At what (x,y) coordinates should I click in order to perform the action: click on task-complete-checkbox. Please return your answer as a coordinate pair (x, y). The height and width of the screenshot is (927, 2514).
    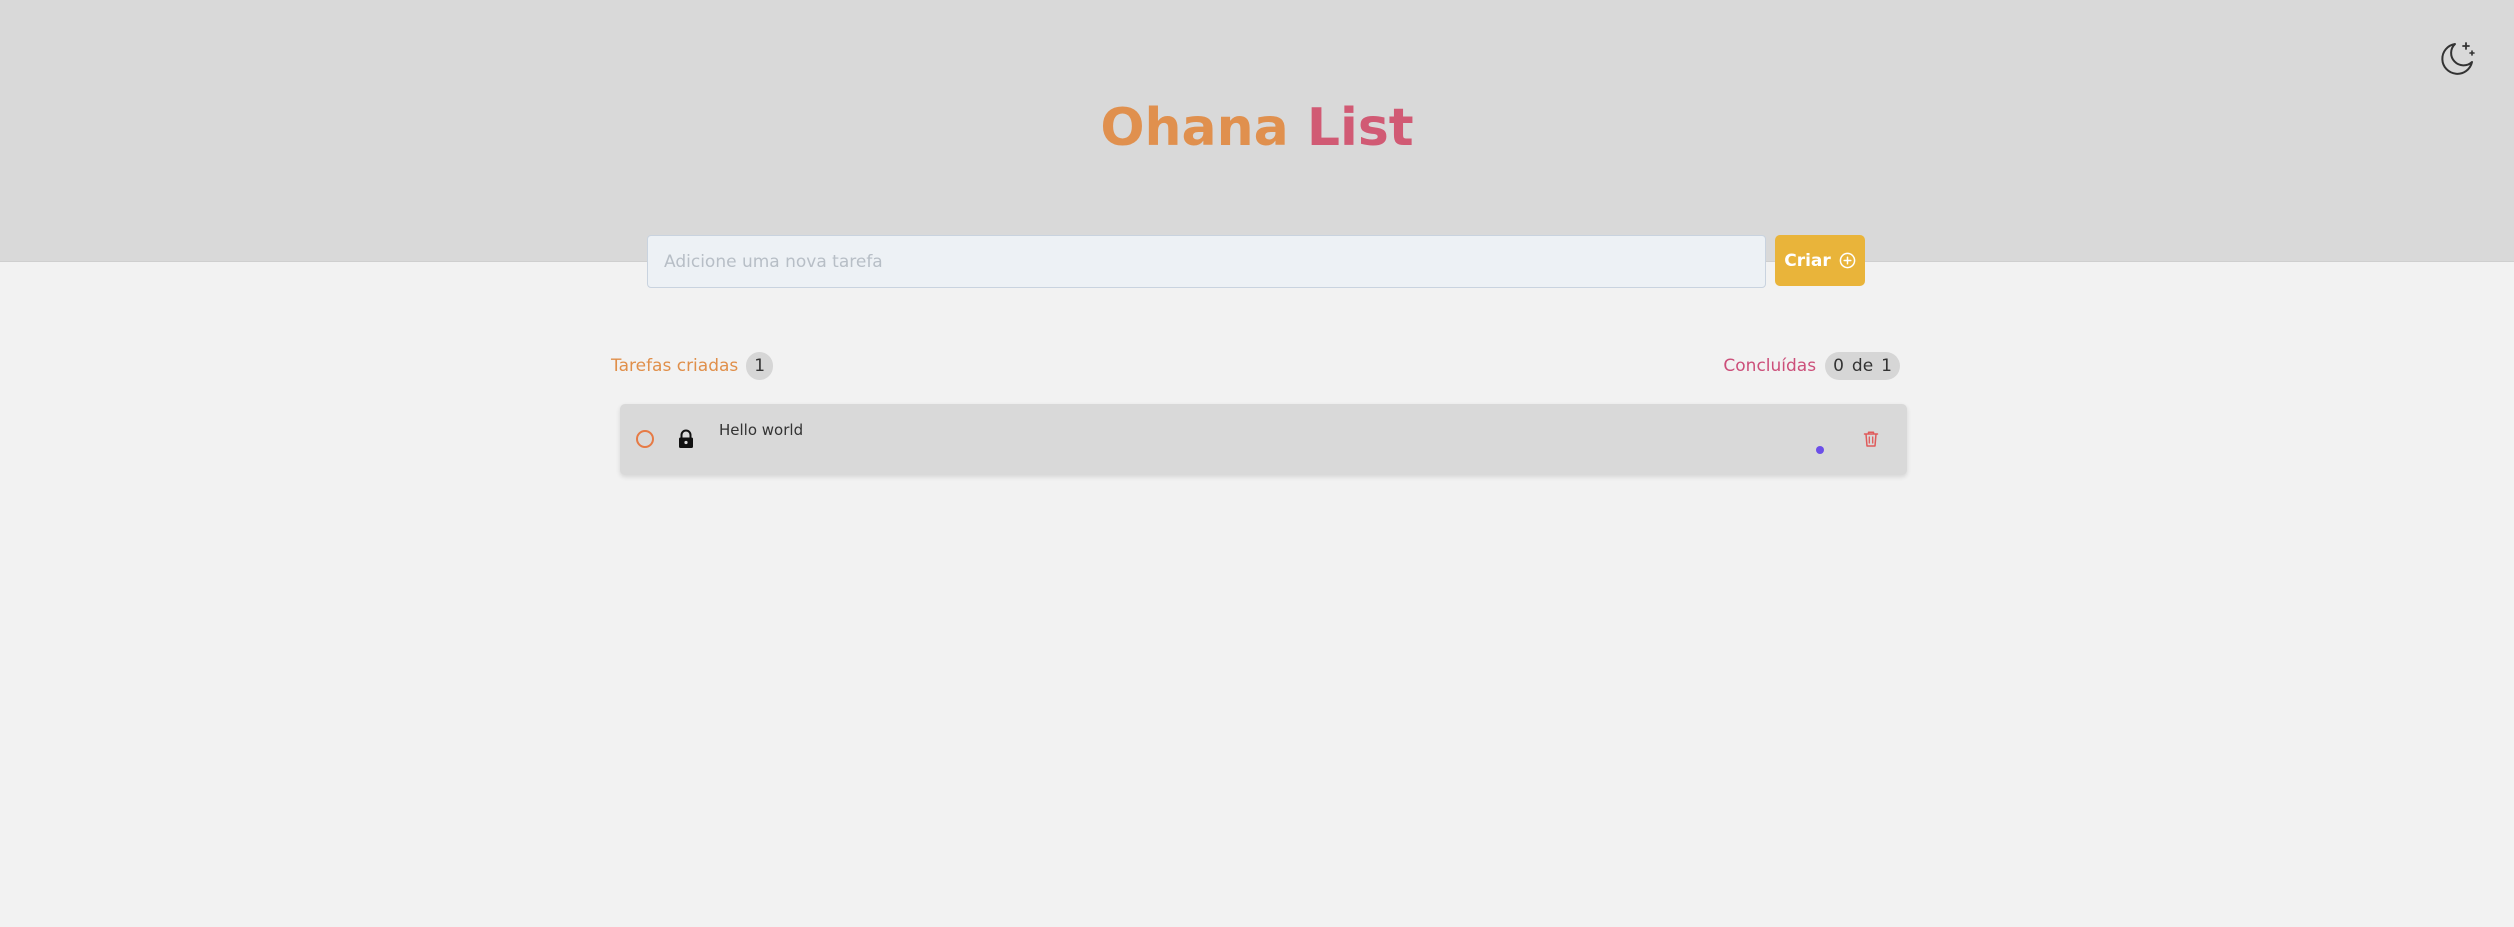
    Looking at the image, I should click on (645, 439).